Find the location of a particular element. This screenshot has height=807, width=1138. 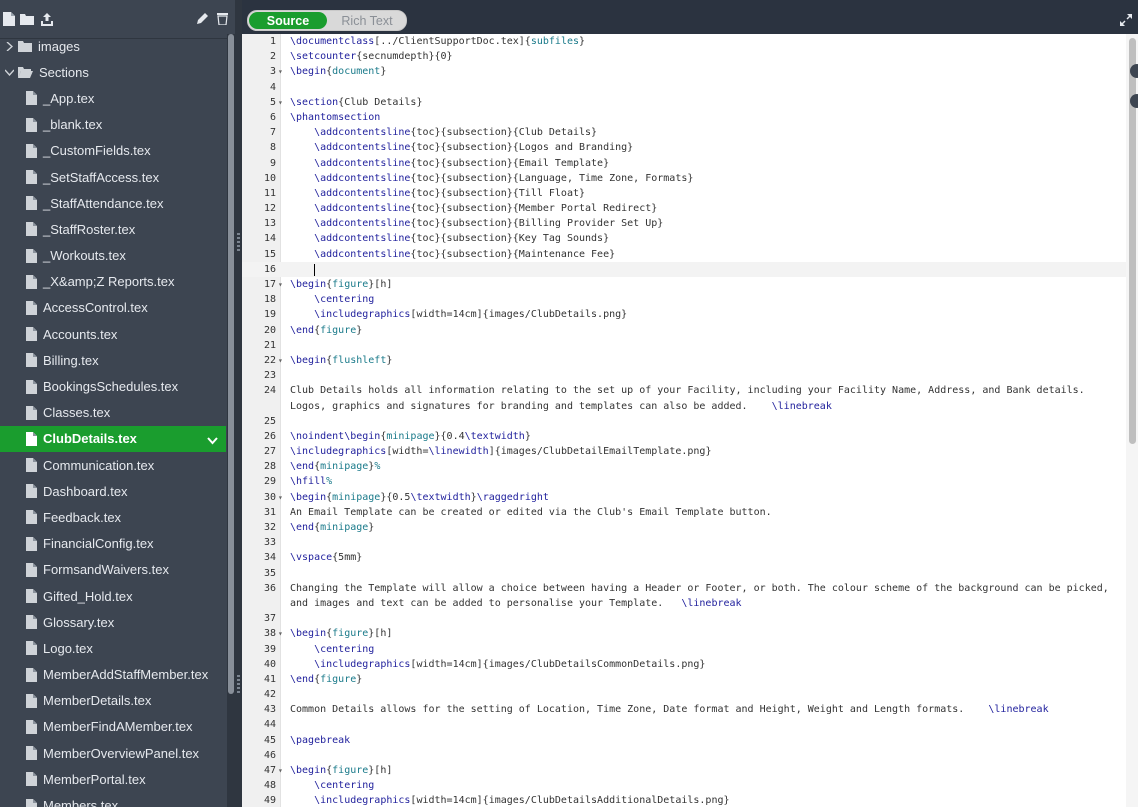

new-file-icon is located at coordinates (10, 19).